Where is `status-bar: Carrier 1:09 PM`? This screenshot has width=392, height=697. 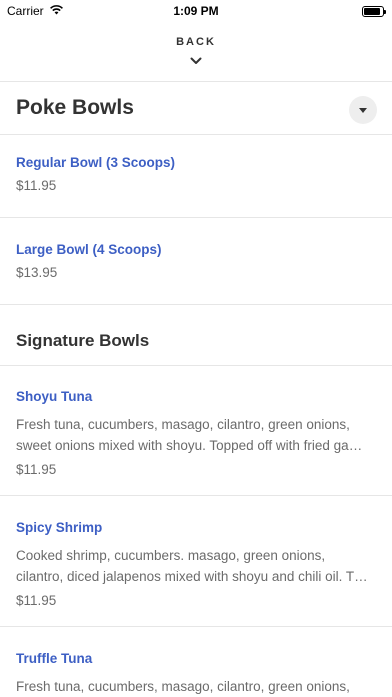 status-bar: Carrier 1:09 PM is located at coordinates (196, 11).